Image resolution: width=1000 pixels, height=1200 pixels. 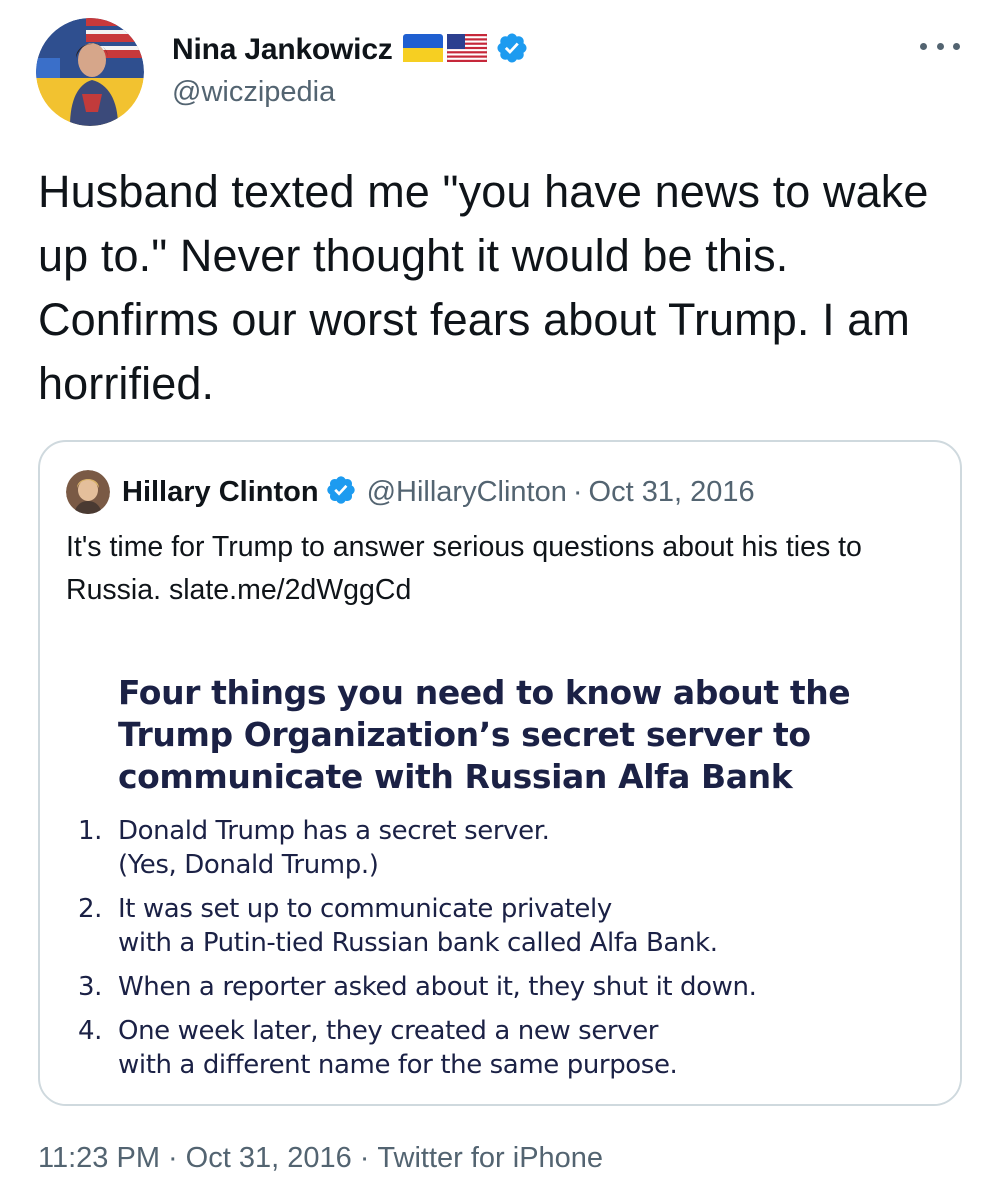 What do you see at coordinates (466, 50) in the screenshot?
I see `us-flag-icon` at bounding box center [466, 50].